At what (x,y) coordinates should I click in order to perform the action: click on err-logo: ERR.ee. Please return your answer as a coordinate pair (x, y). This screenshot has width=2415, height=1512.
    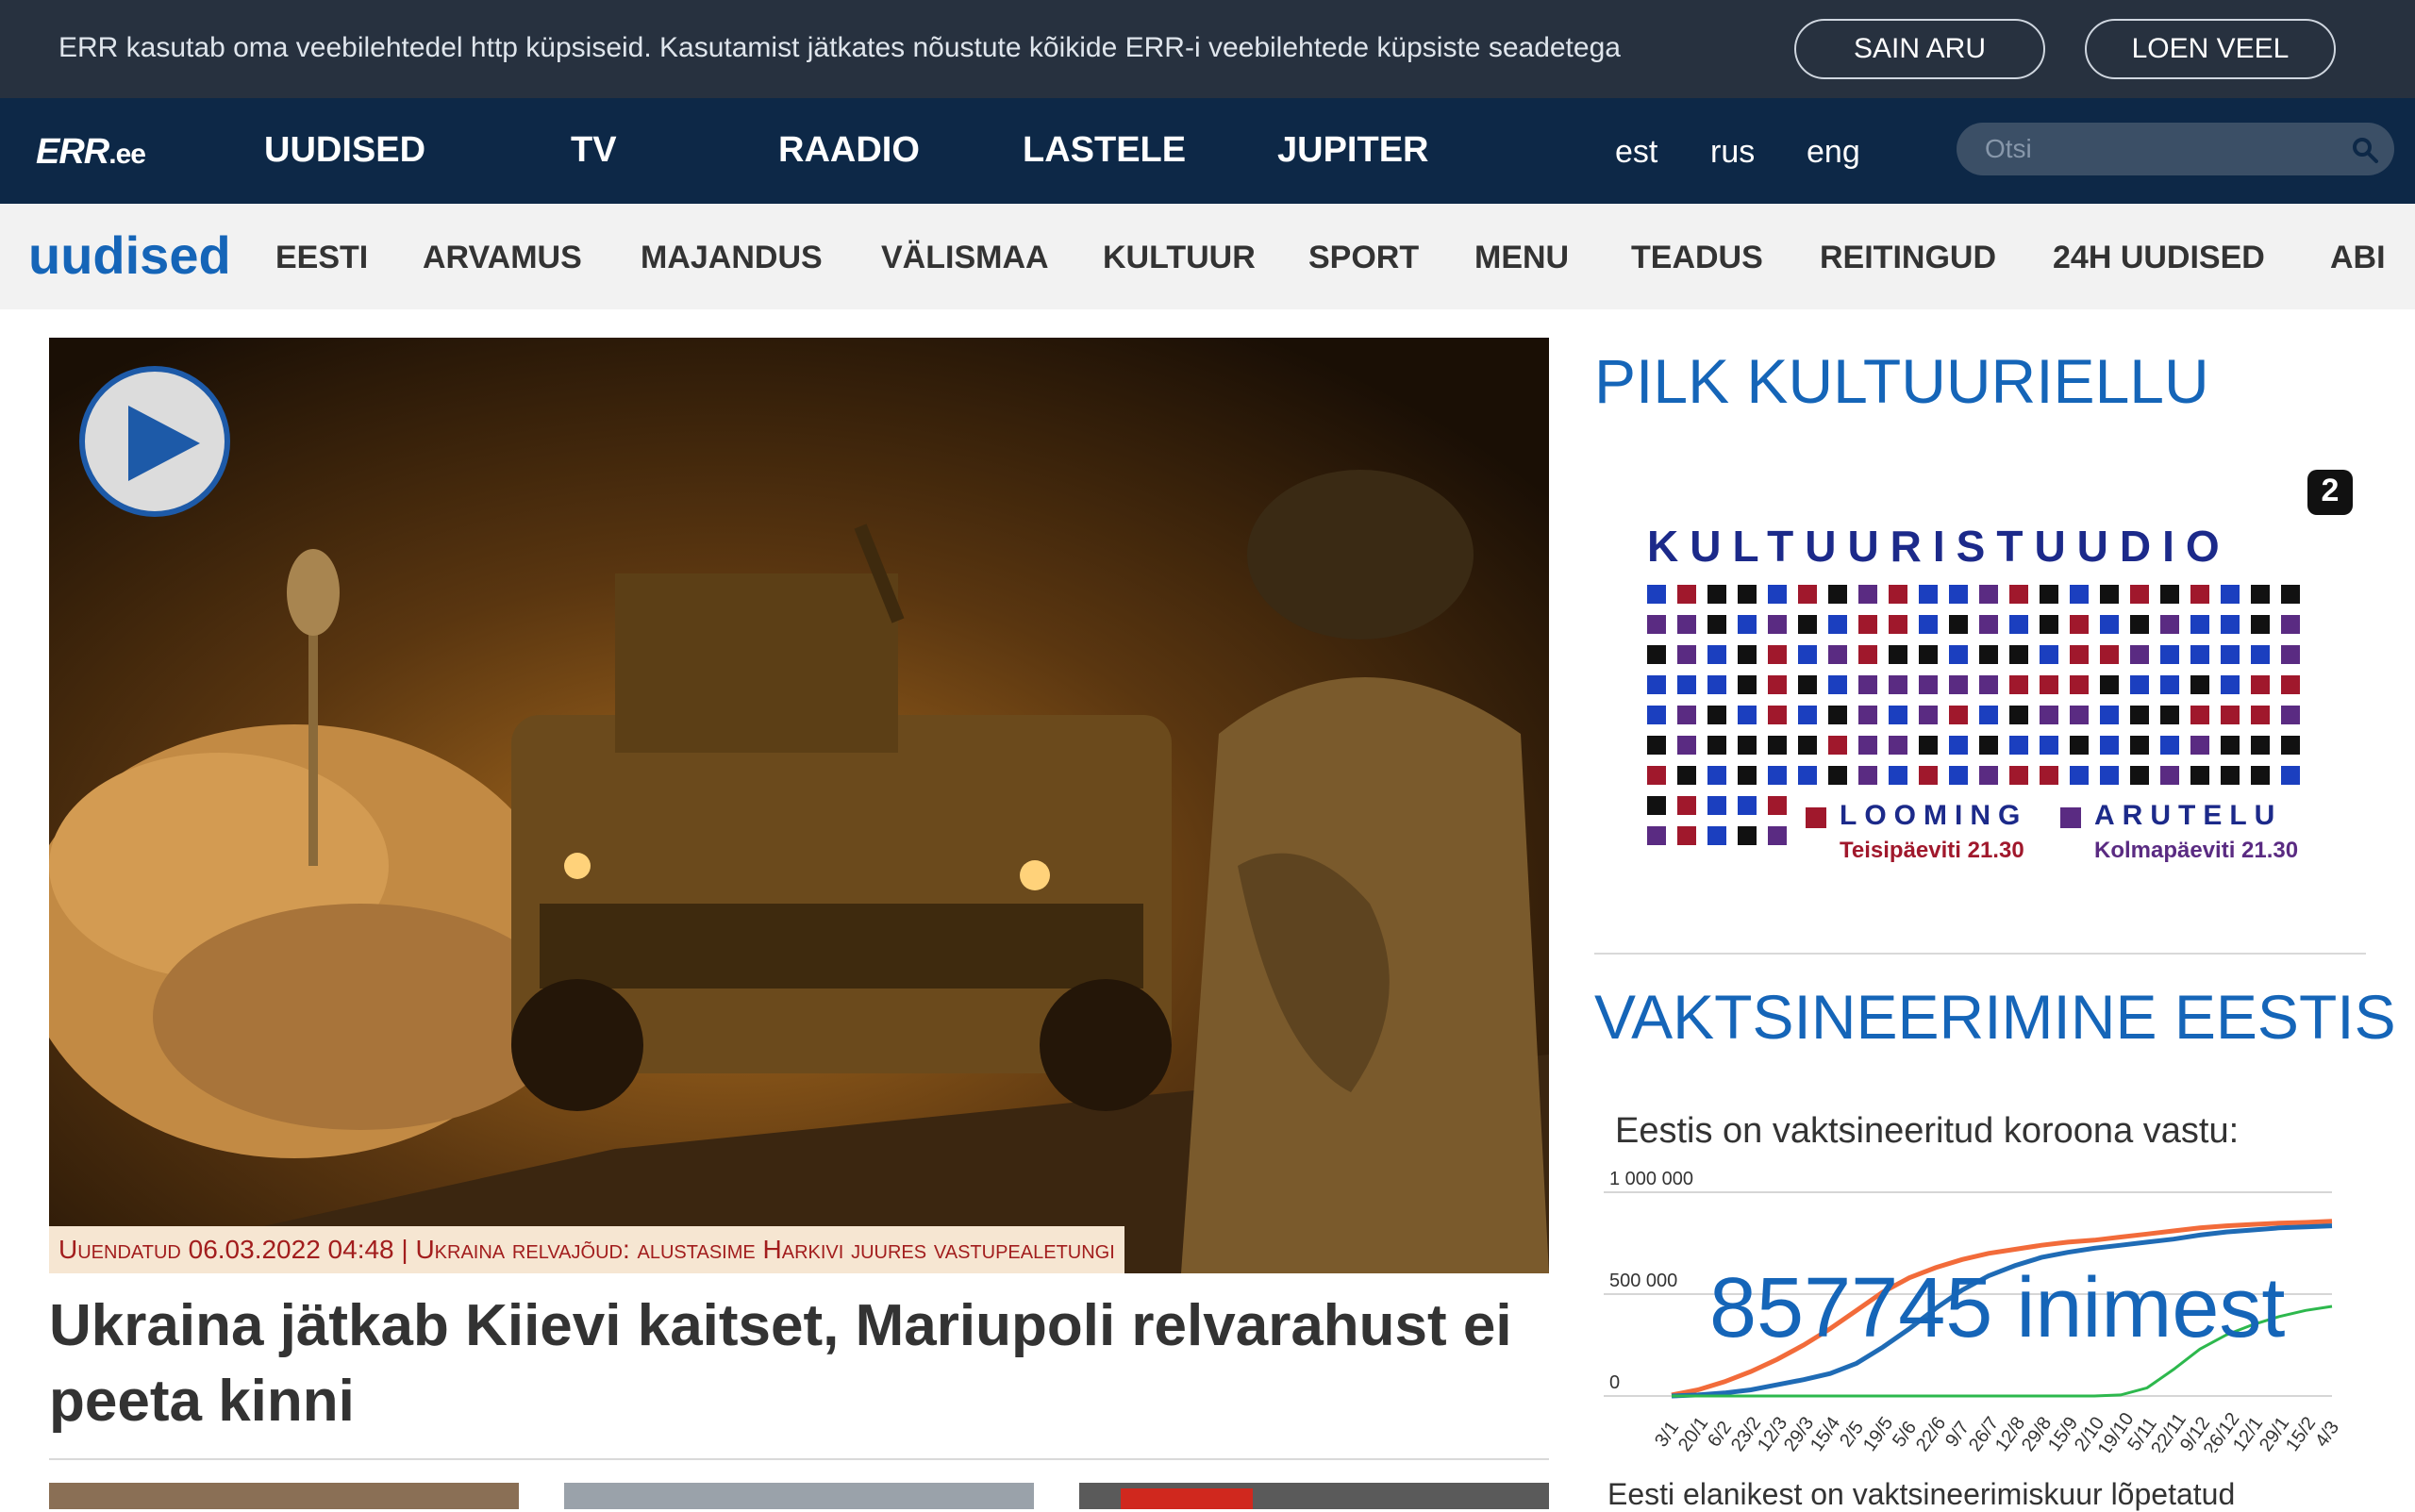
    Looking at the image, I should click on (91, 152).